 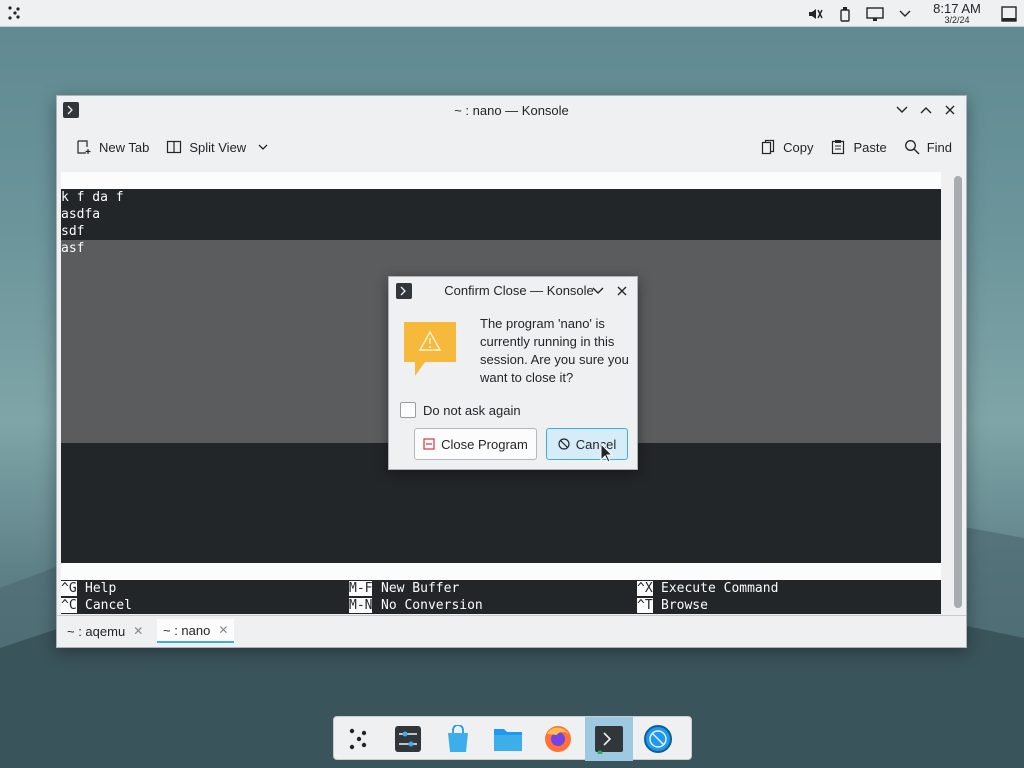 I want to click on tab-label: ~ : nano, so click(x=187, y=630).